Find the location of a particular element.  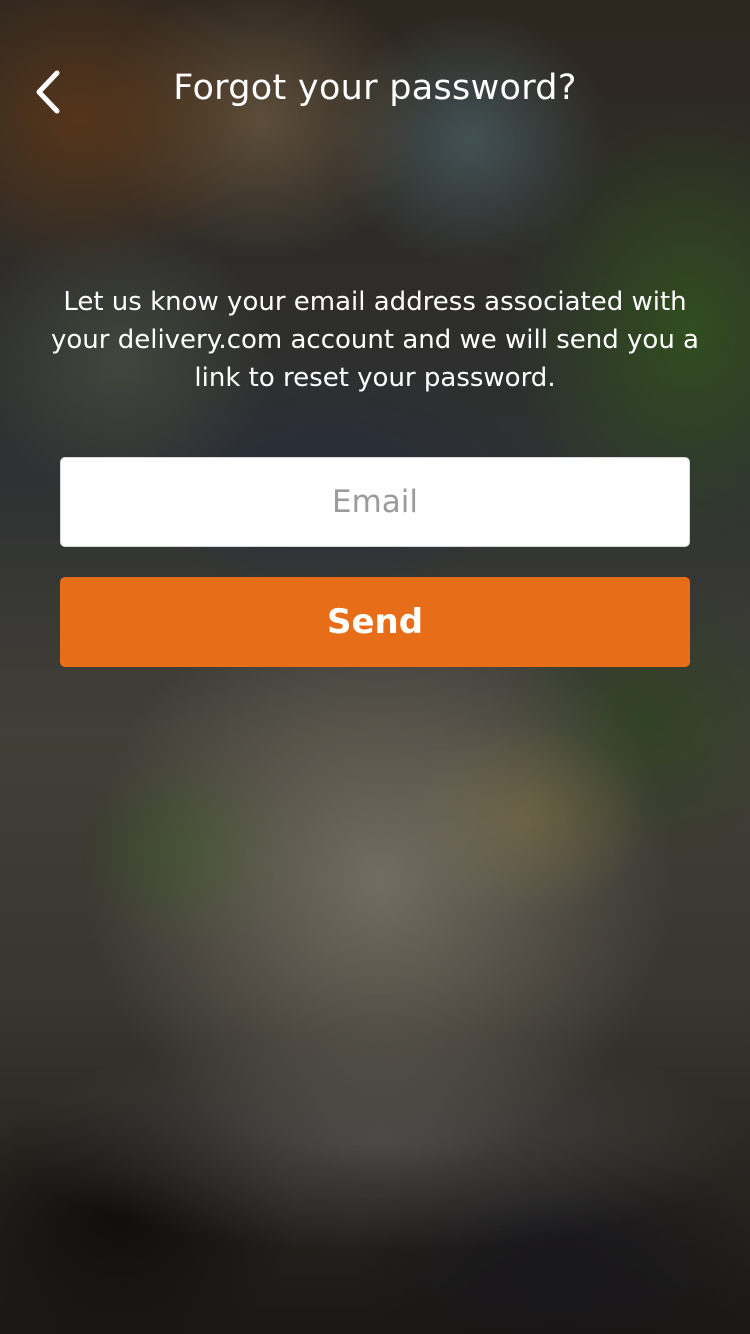

navigation-header: Forgot your password? is located at coordinates (375, 92).